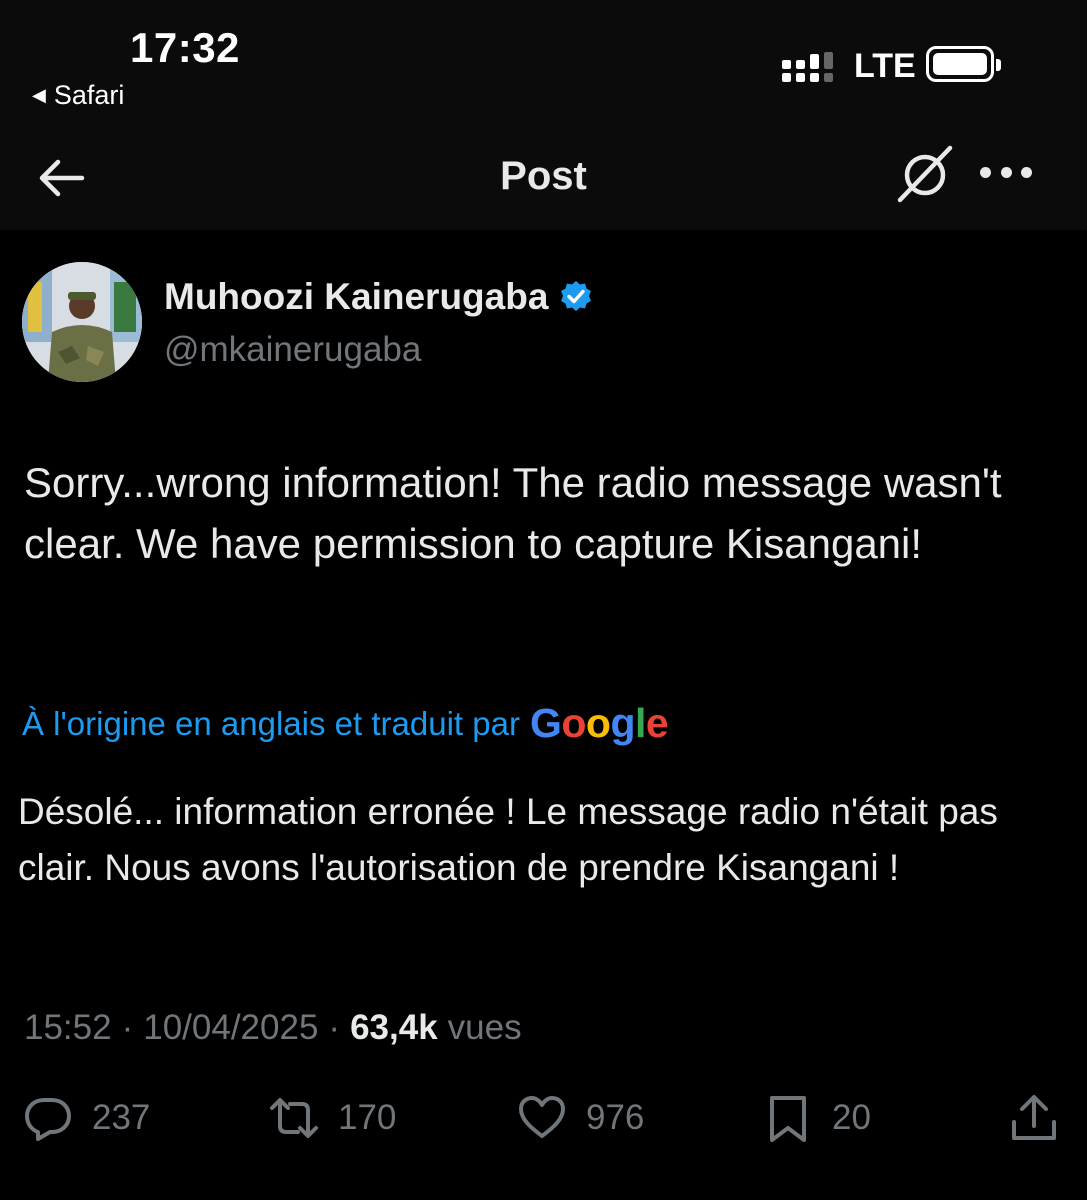 Image resolution: width=1087 pixels, height=1200 pixels. I want to click on status-clock: 17:32, so click(185, 47).